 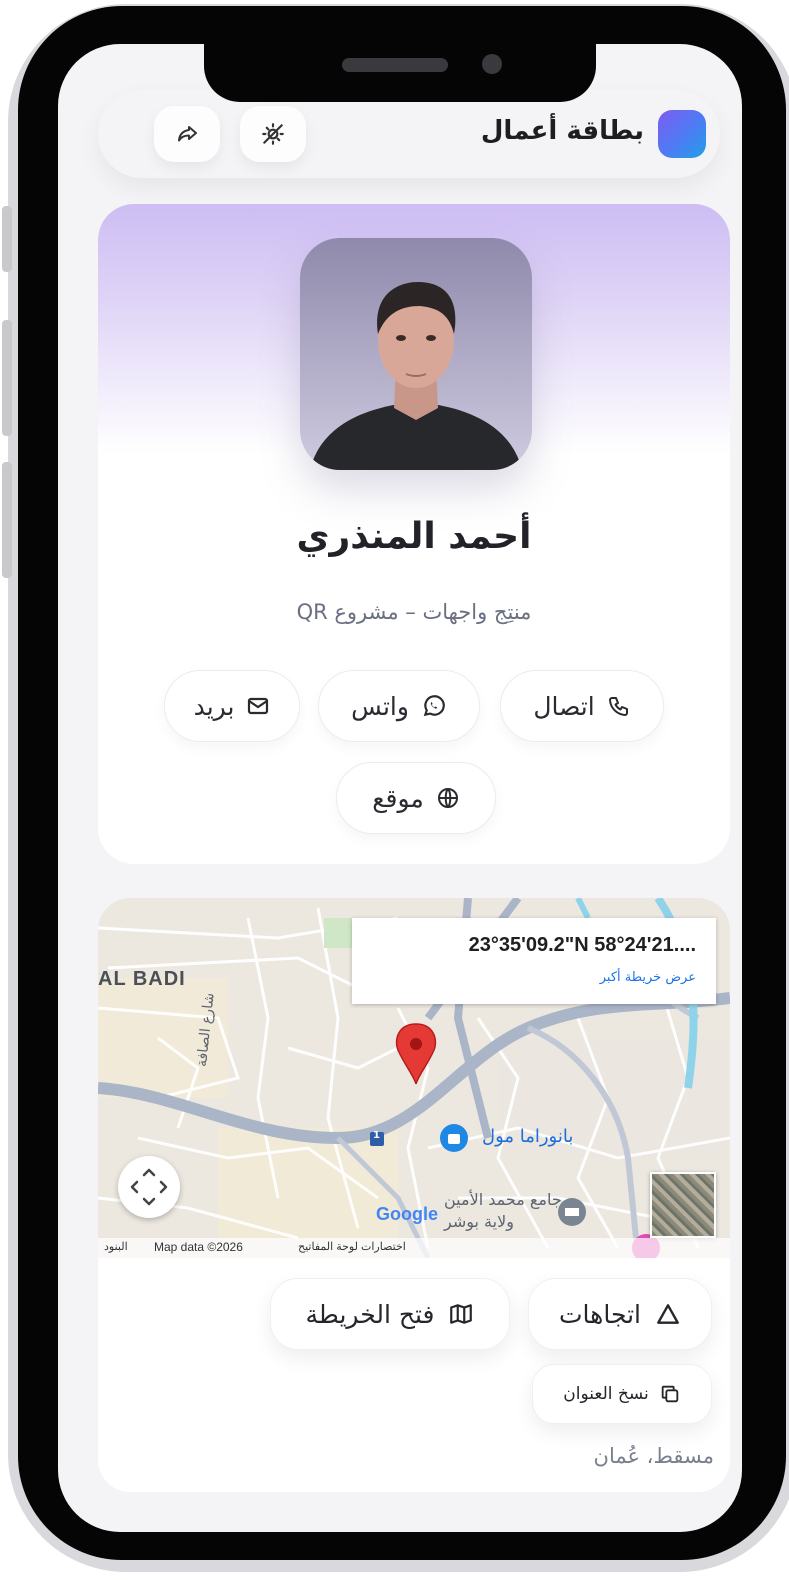 What do you see at coordinates (683, 1205) in the screenshot?
I see `satellite-toggle` at bounding box center [683, 1205].